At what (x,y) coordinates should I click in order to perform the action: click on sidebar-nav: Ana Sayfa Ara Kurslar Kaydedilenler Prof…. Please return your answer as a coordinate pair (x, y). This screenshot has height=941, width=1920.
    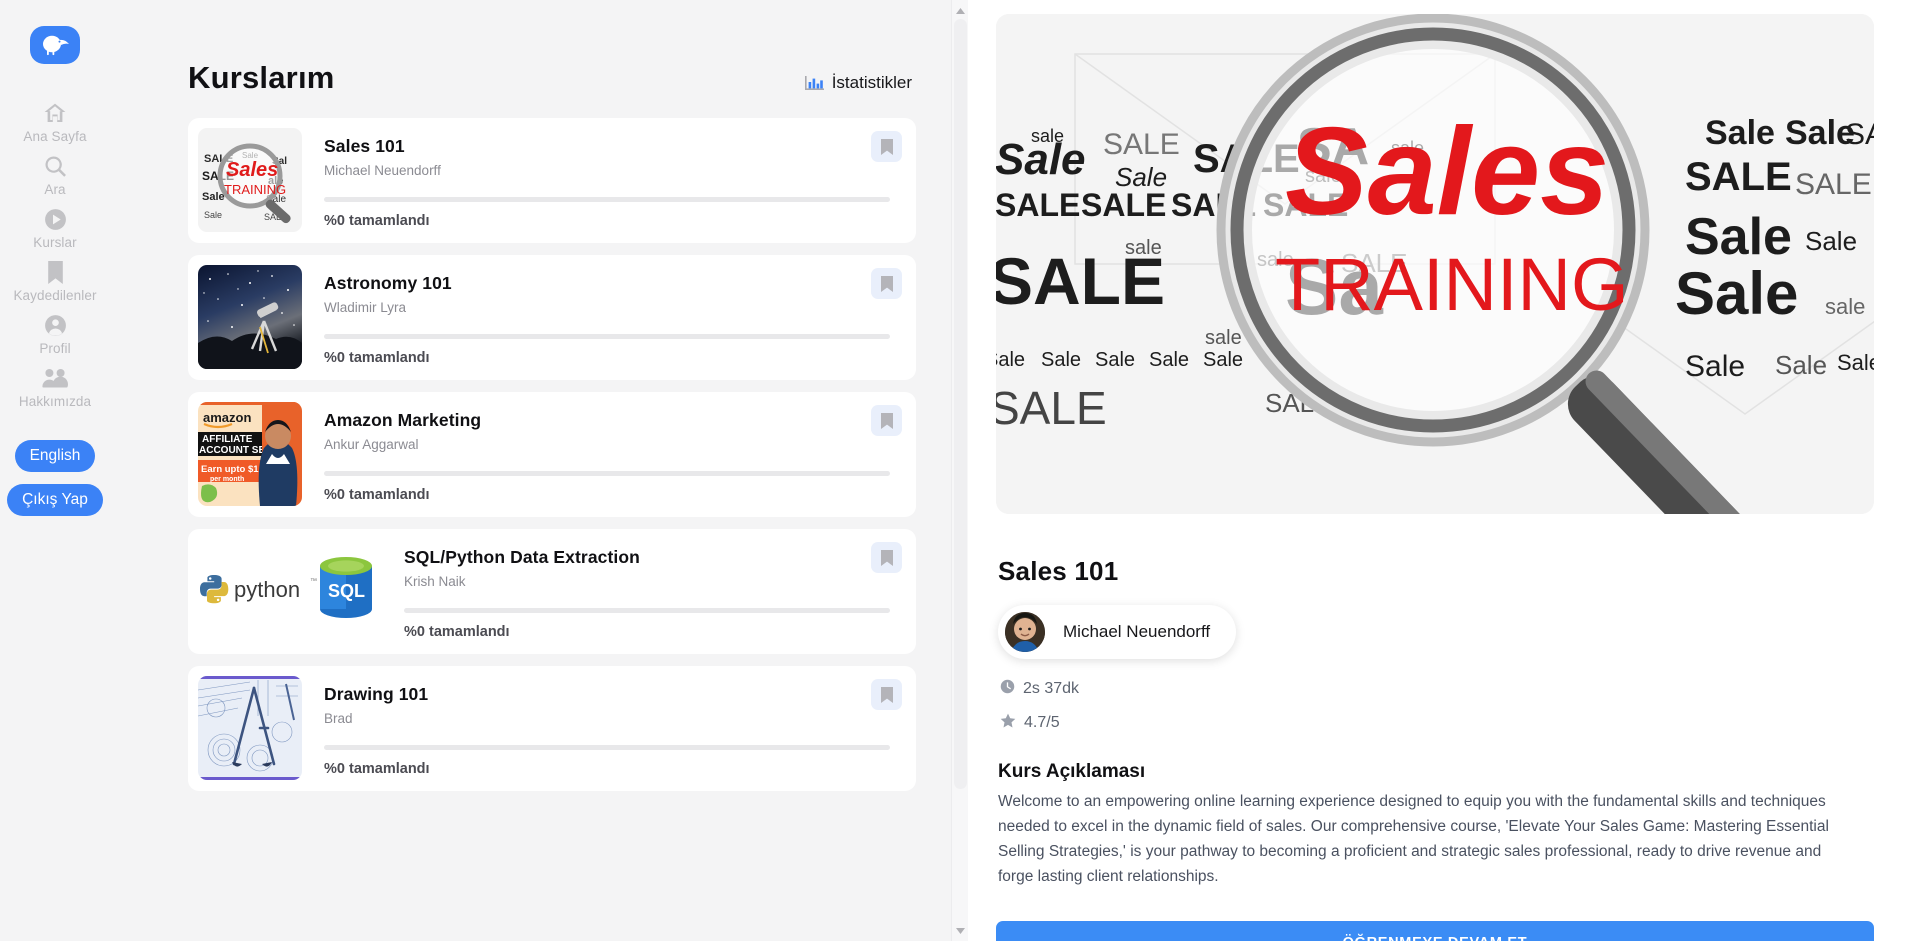
    Looking at the image, I should click on (55, 257).